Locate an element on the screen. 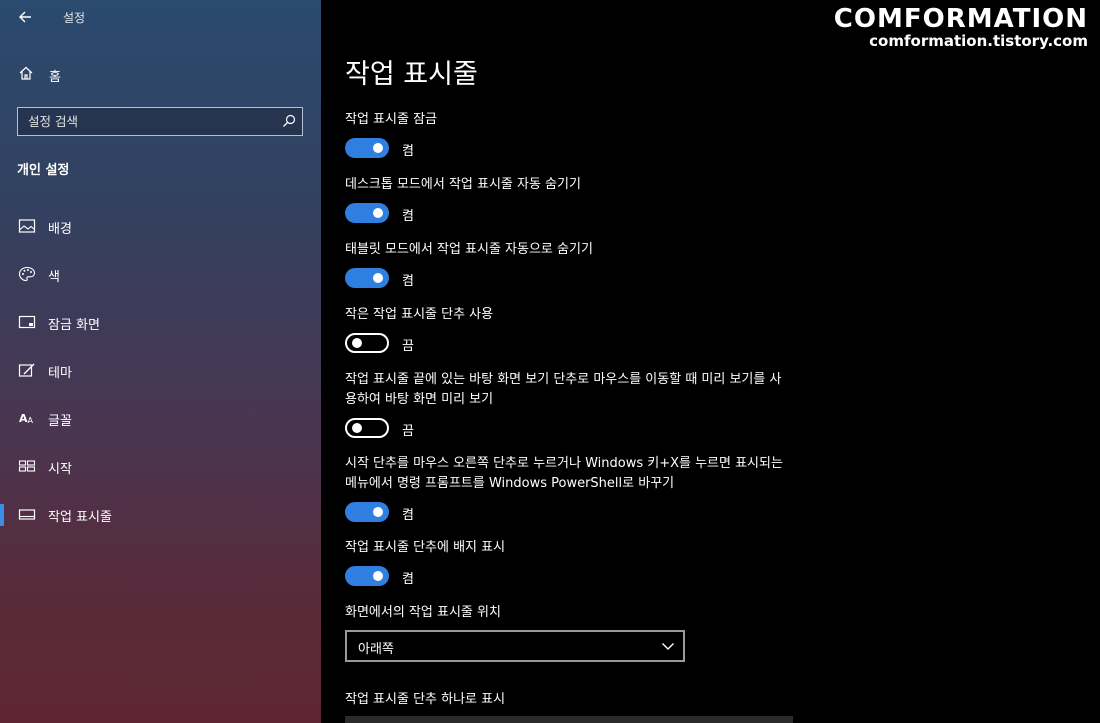 This screenshot has height=723, width=1100. powershell-toggle is located at coordinates (367, 512).